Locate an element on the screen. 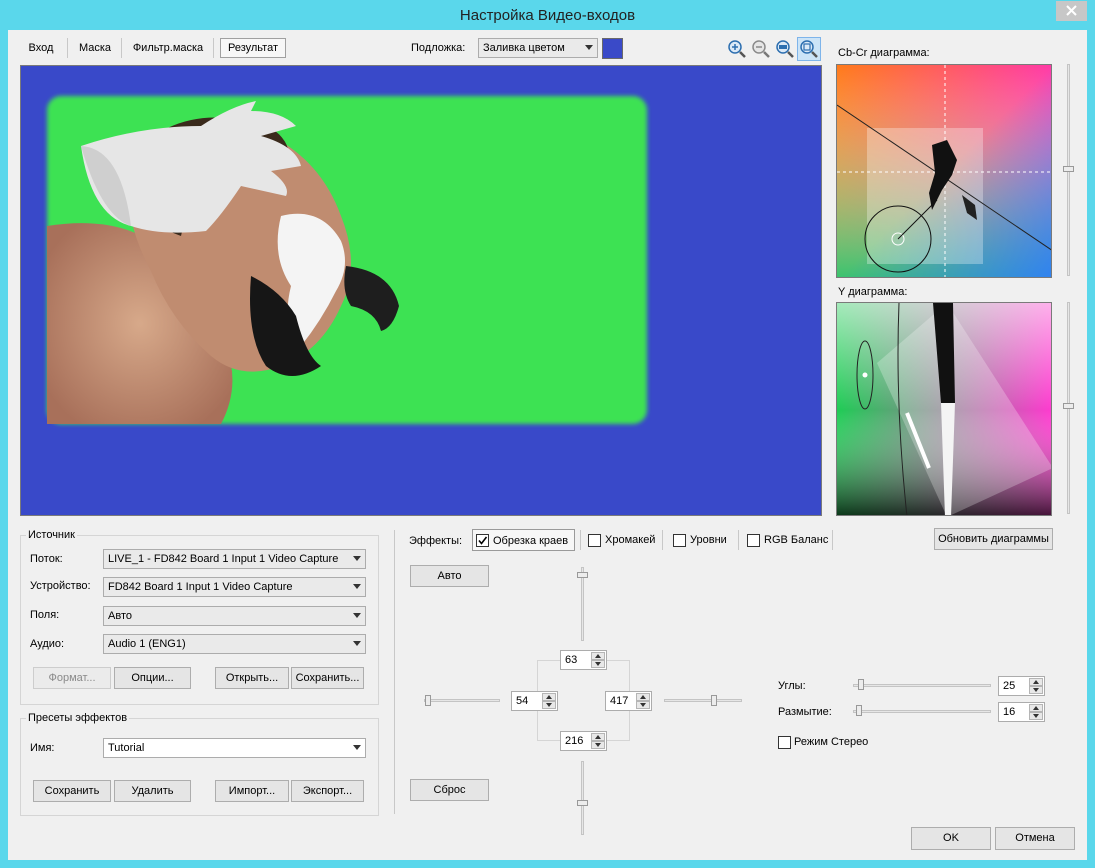 The width and height of the screenshot is (1095, 868). zoom-out-icon is located at coordinates (761, 49).